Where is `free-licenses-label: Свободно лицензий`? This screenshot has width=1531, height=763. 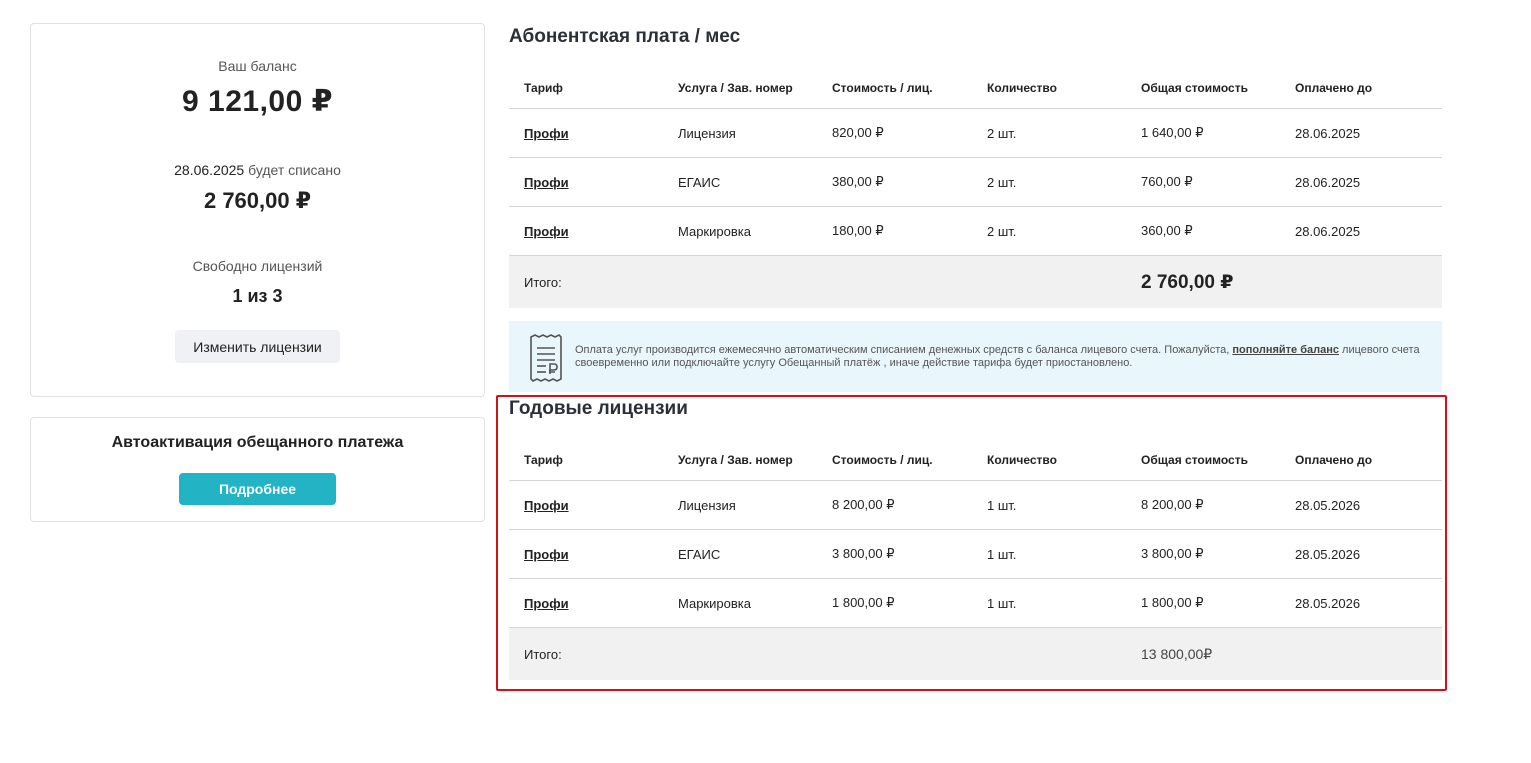
free-licenses-label: Свободно лицензий is located at coordinates (257, 266).